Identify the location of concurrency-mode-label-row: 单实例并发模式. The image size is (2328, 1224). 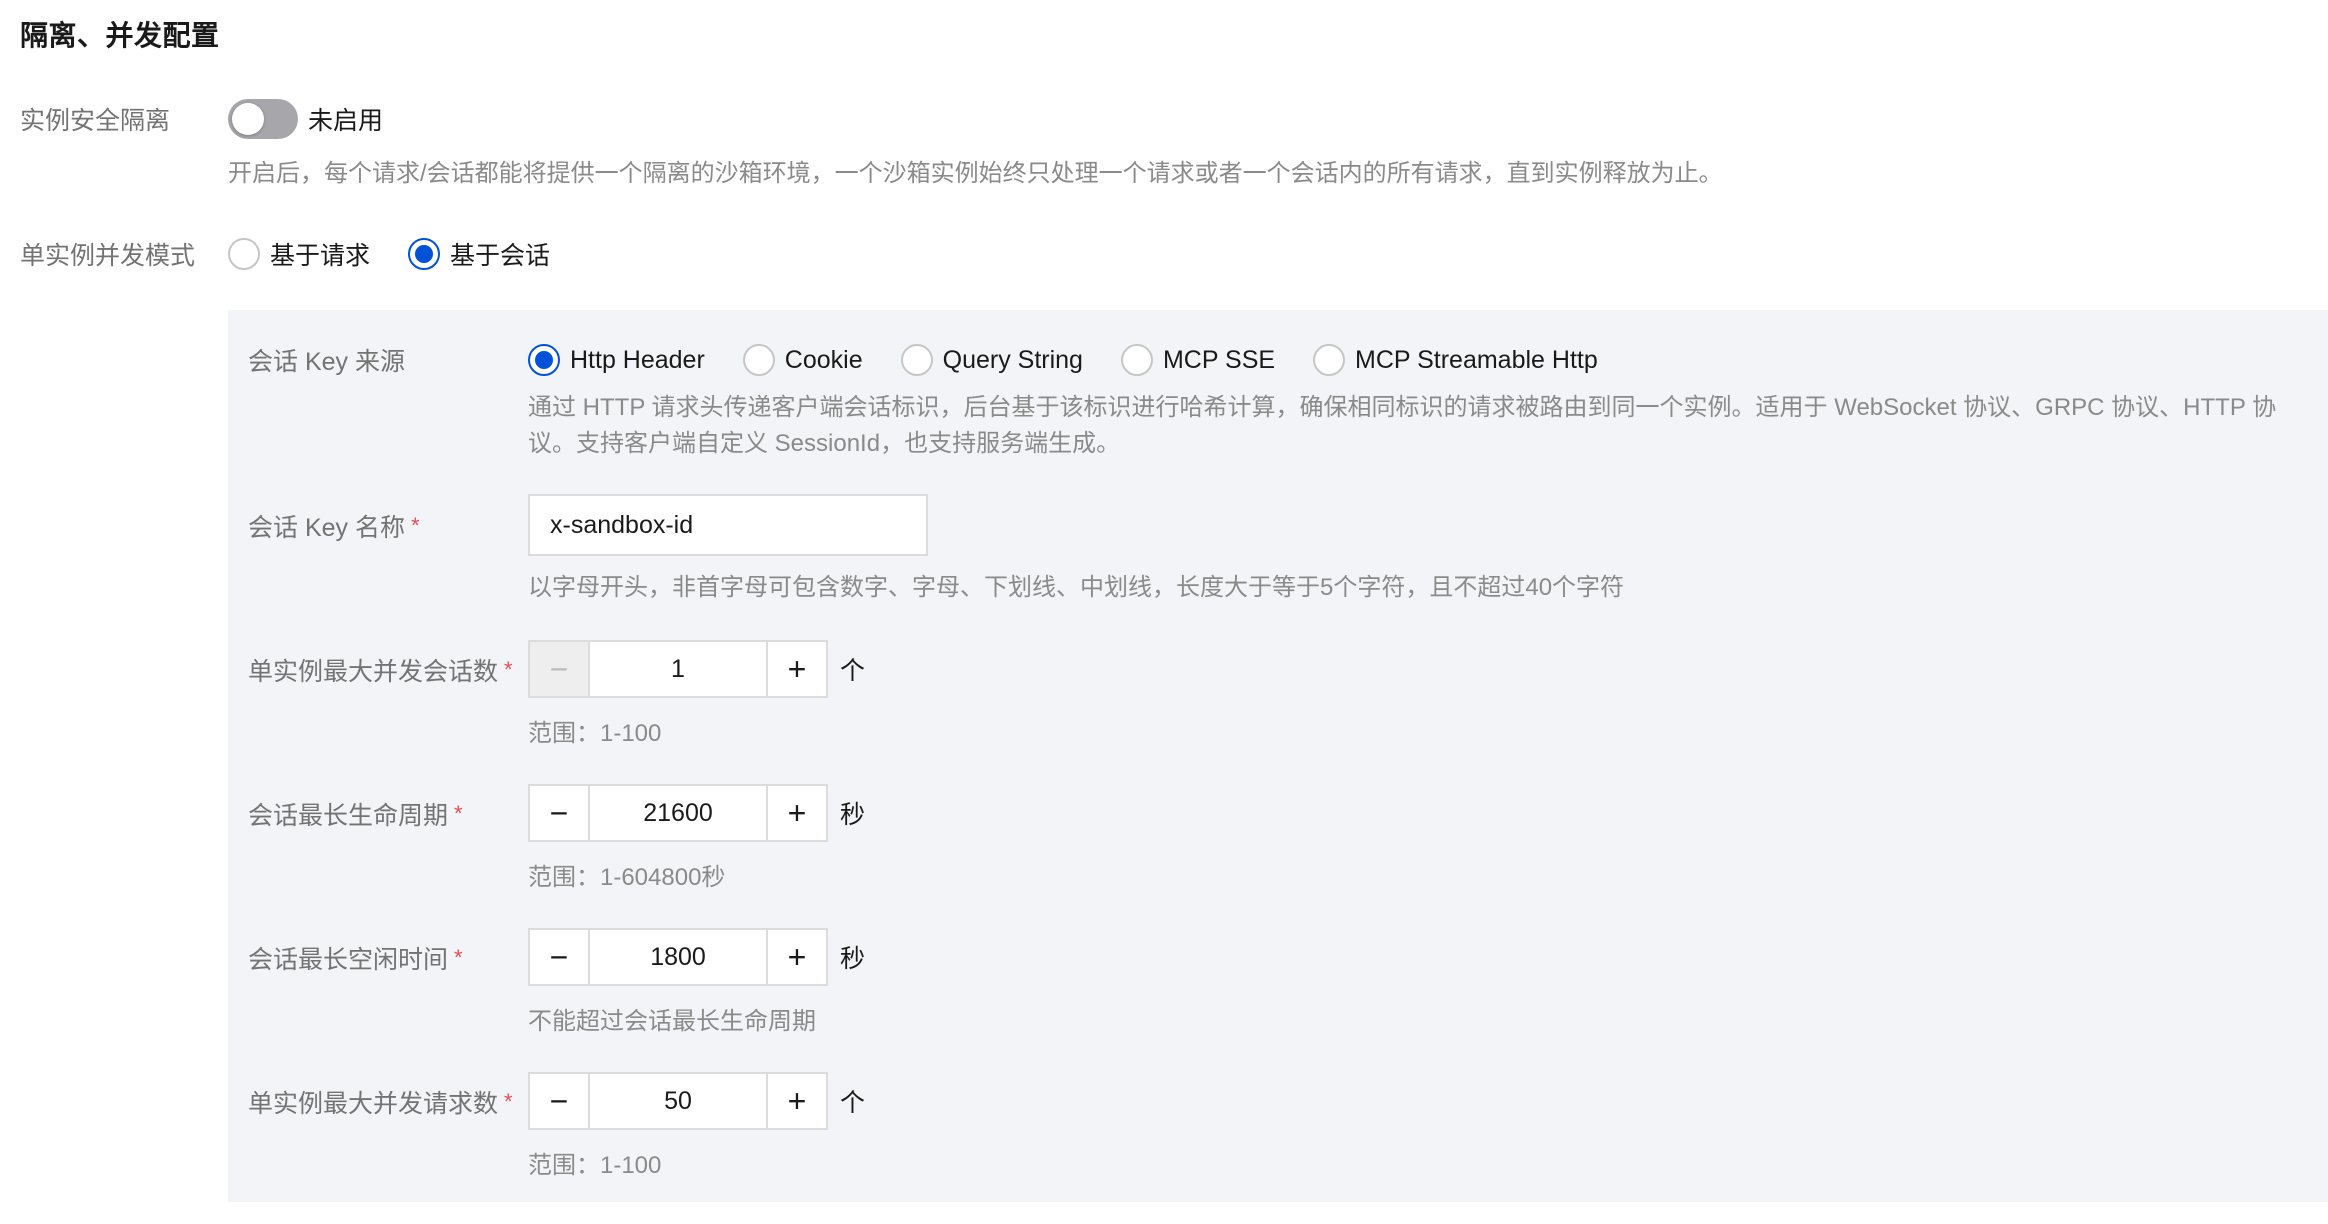
(107, 254).